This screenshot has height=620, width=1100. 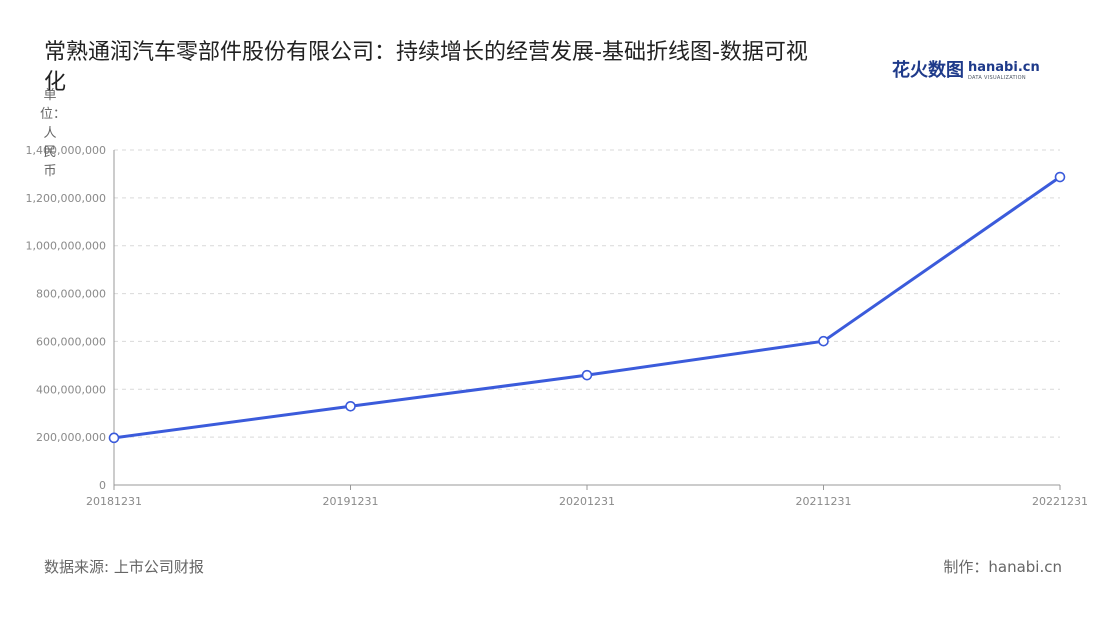 I want to click on y-tick-label: 600,000,000, so click(x=71, y=341).